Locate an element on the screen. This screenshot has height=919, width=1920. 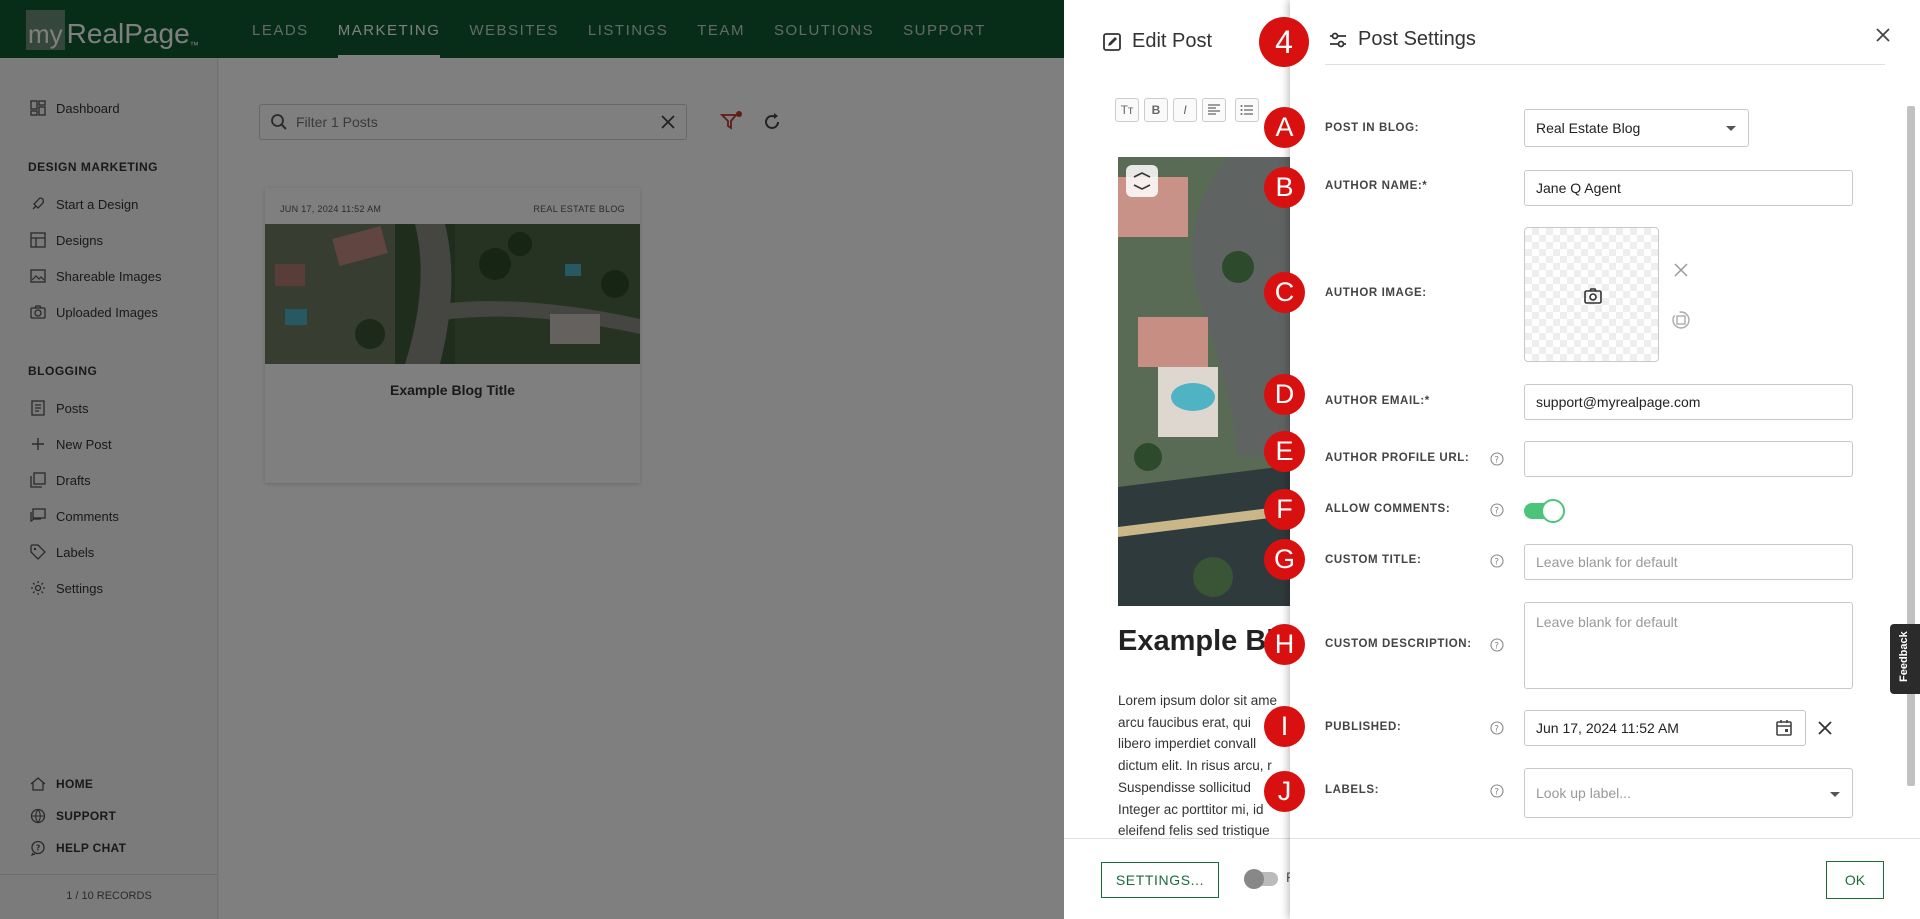
align-left-icon is located at coordinates (1214, 109).